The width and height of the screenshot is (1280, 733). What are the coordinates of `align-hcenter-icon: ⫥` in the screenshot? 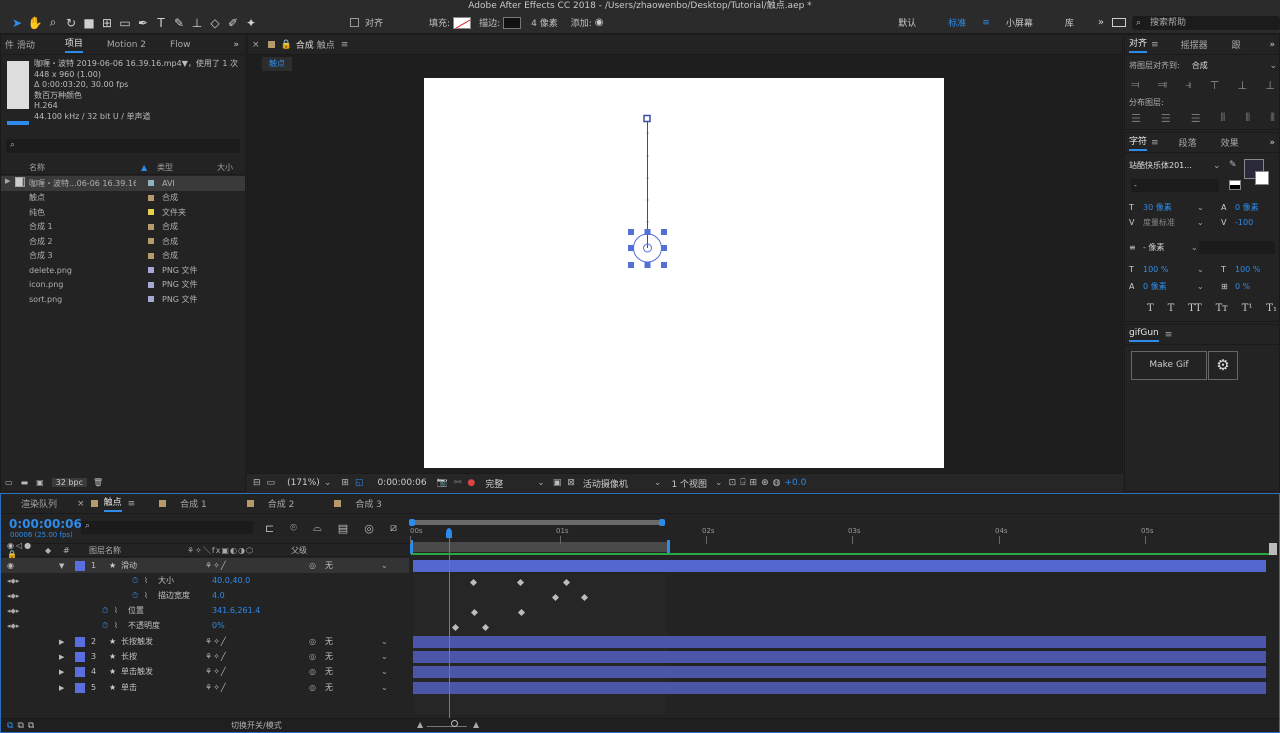 It's located at (1162, 85).